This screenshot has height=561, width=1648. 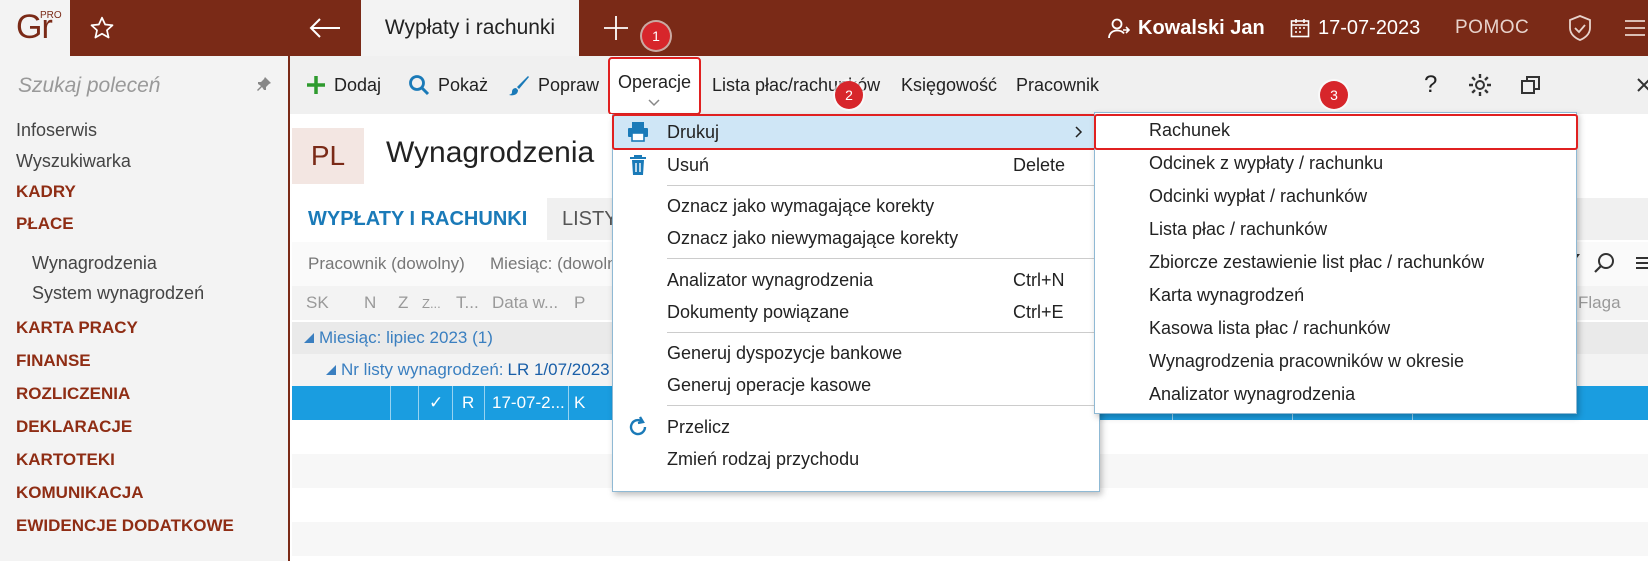 What do you see at coordinates (403, 303) in the screenshot?
I see `col-z: Z` at bounding box center [403, 303].